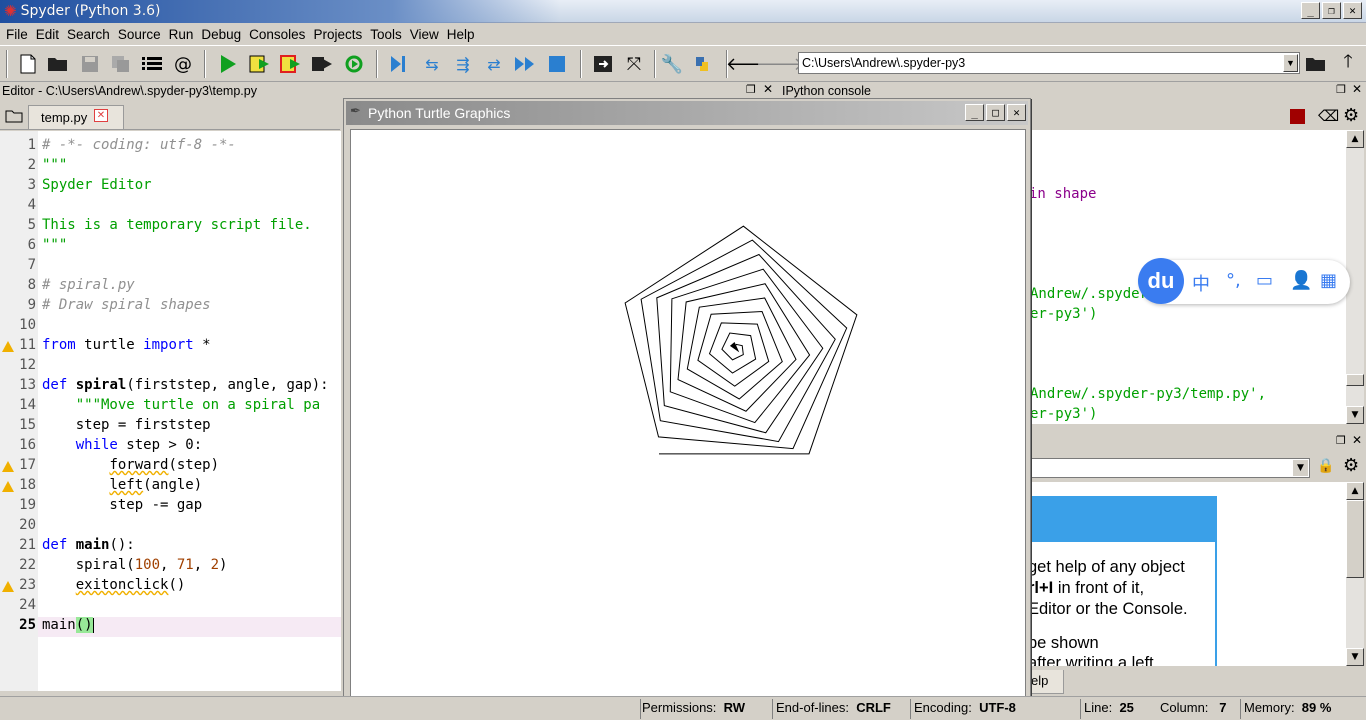  What do you see at coordinates (31, 205) in the screenshot?
I see `line-number: 4` at bounding box center [31, 205].